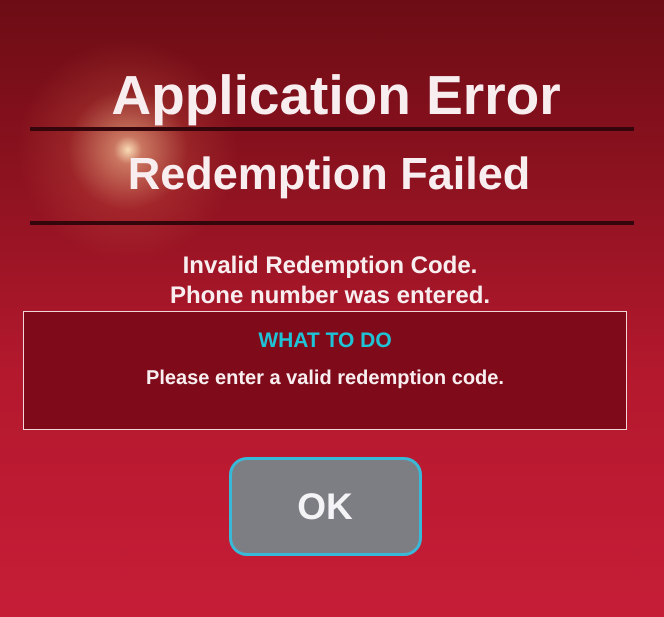  What do you see at coordinates (336, 95) in the screenshot?
I see `error-title: Application Error` at bounding box center [336, 95].